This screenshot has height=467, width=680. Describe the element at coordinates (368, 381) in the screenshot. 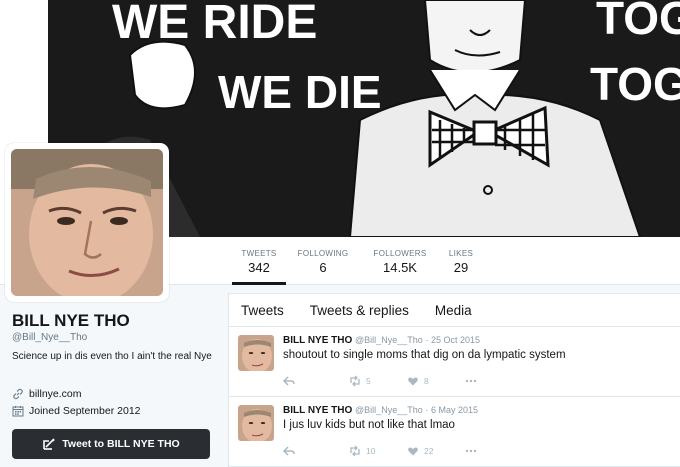

I see `retweet-count: 5` at that location.